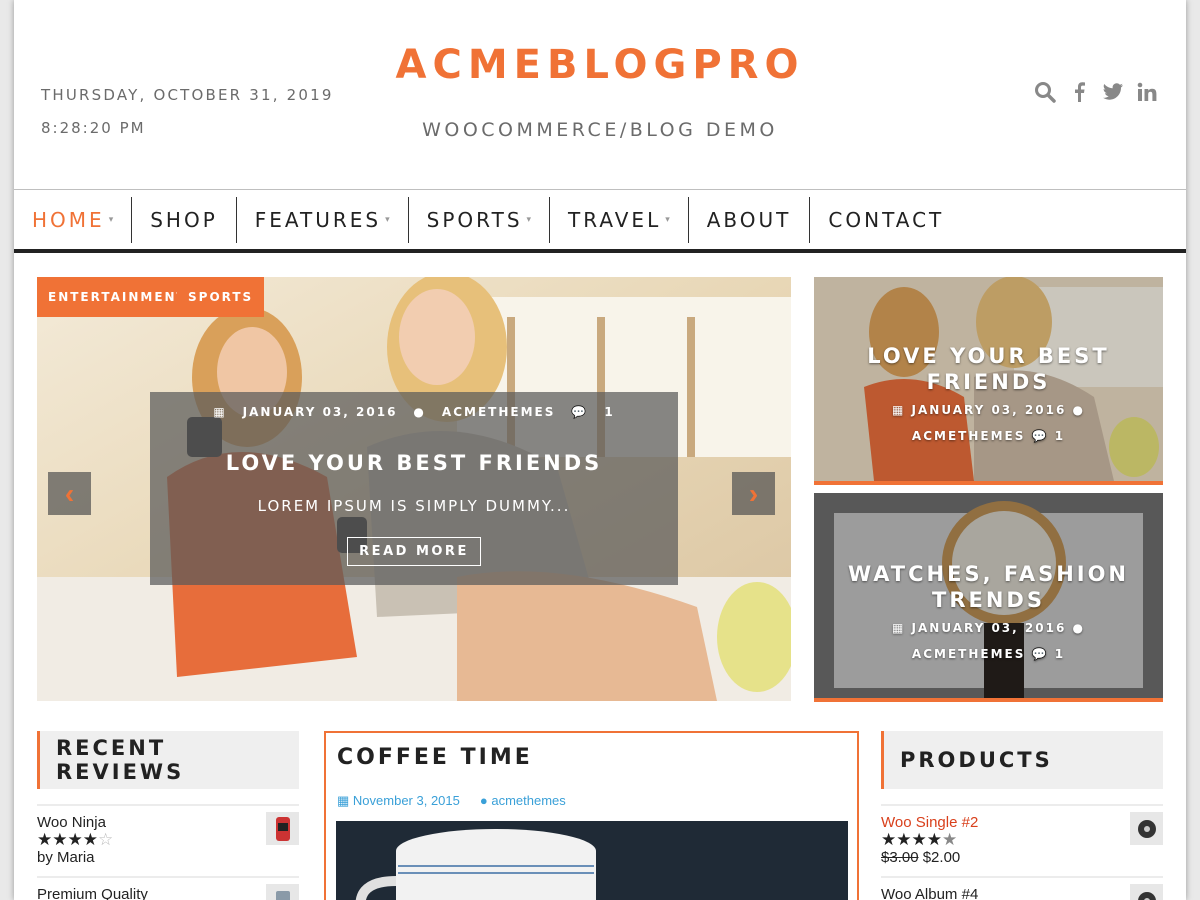  What do you see at coordinates (184, 219) in the screenshot?
I see `nav-item-shop: SHOP` at bounding box center [184, 219].